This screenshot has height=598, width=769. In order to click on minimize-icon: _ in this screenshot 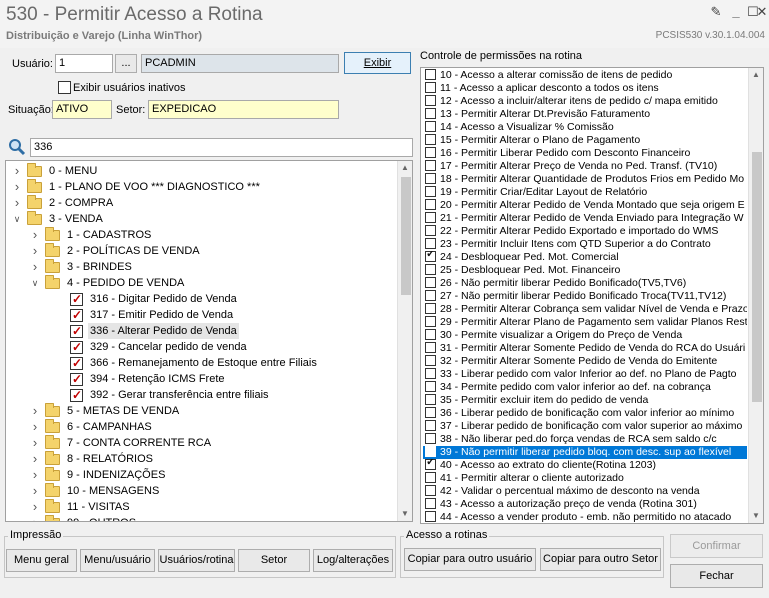, I will do `click(736, 12)`.